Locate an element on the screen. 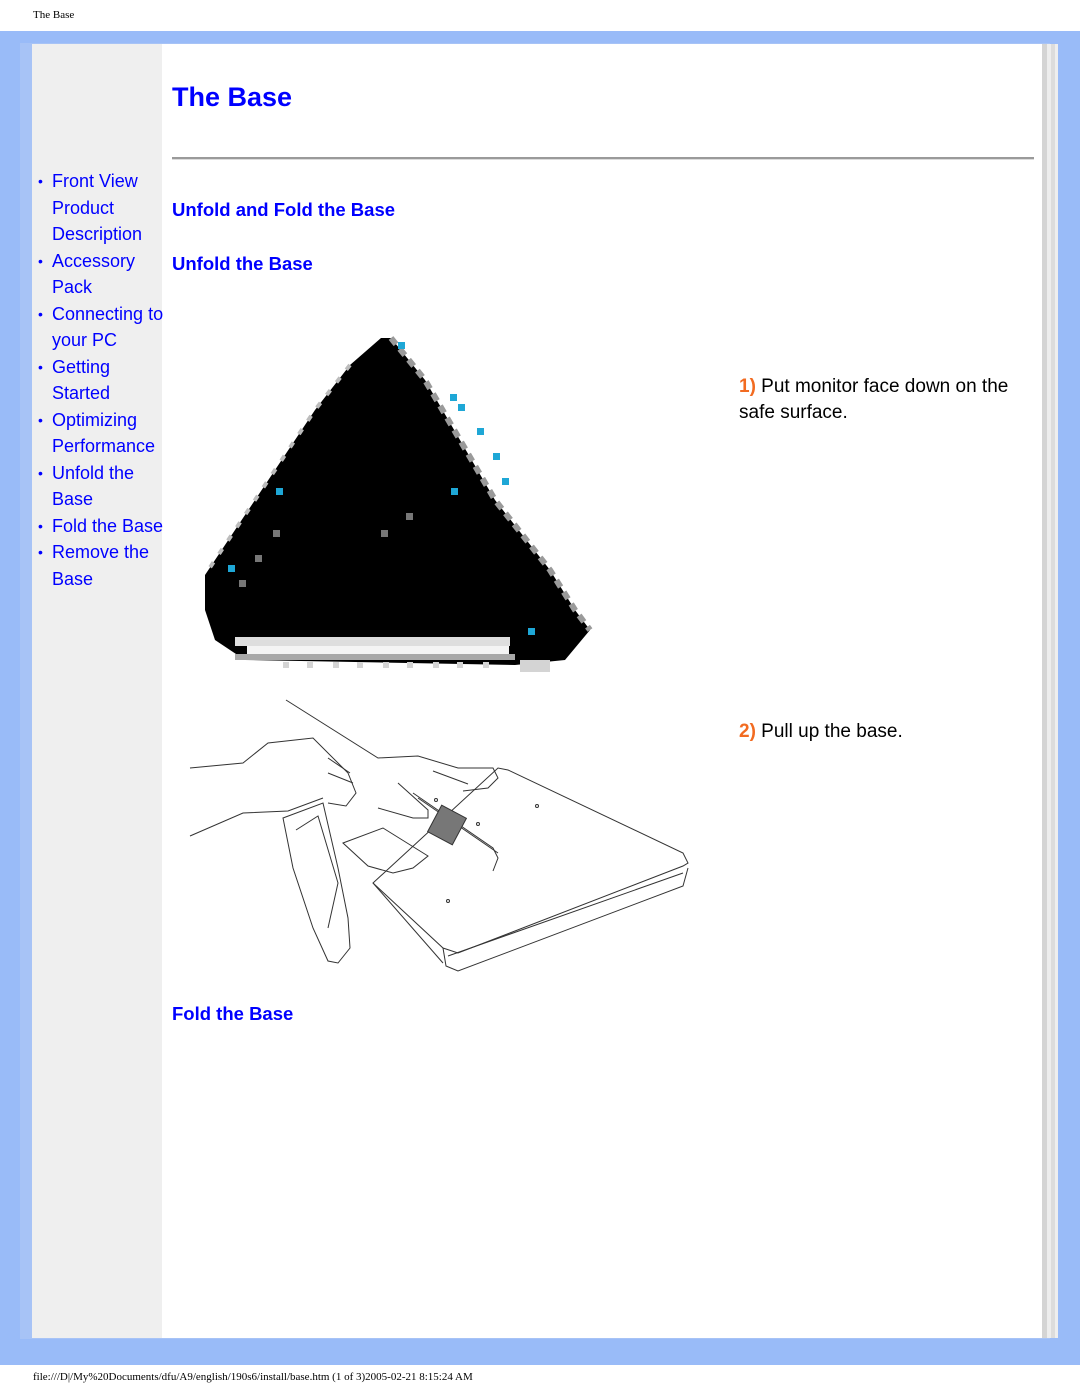 The width and height of the screenshot is (1080, 1397). print-header-title: The Base is located at coordinates (54, 15).